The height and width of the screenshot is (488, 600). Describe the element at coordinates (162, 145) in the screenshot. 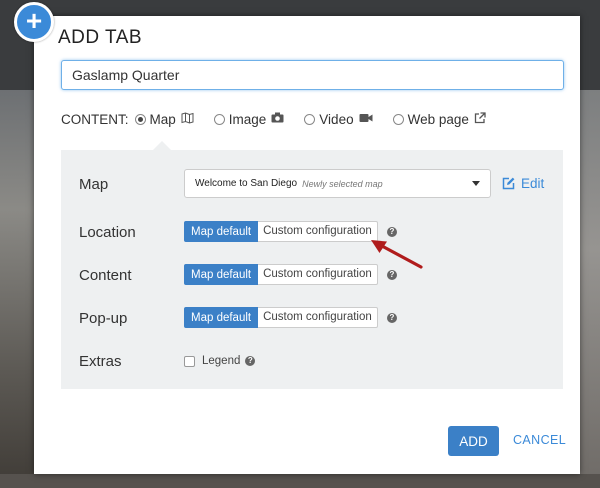

I see `panel-pointer` at that location.